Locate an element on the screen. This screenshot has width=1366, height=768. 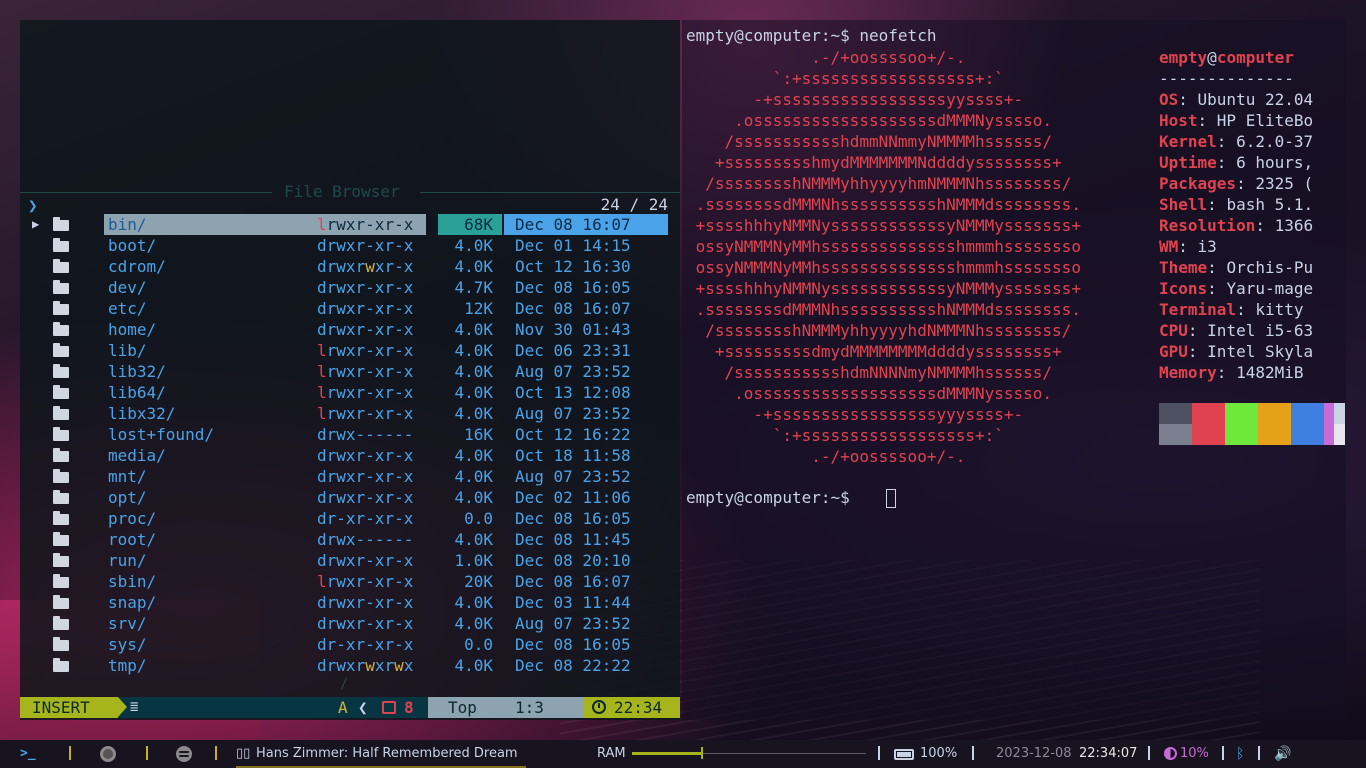
file-date: Dec 08 16:05 is located at coordinates (573, 287).